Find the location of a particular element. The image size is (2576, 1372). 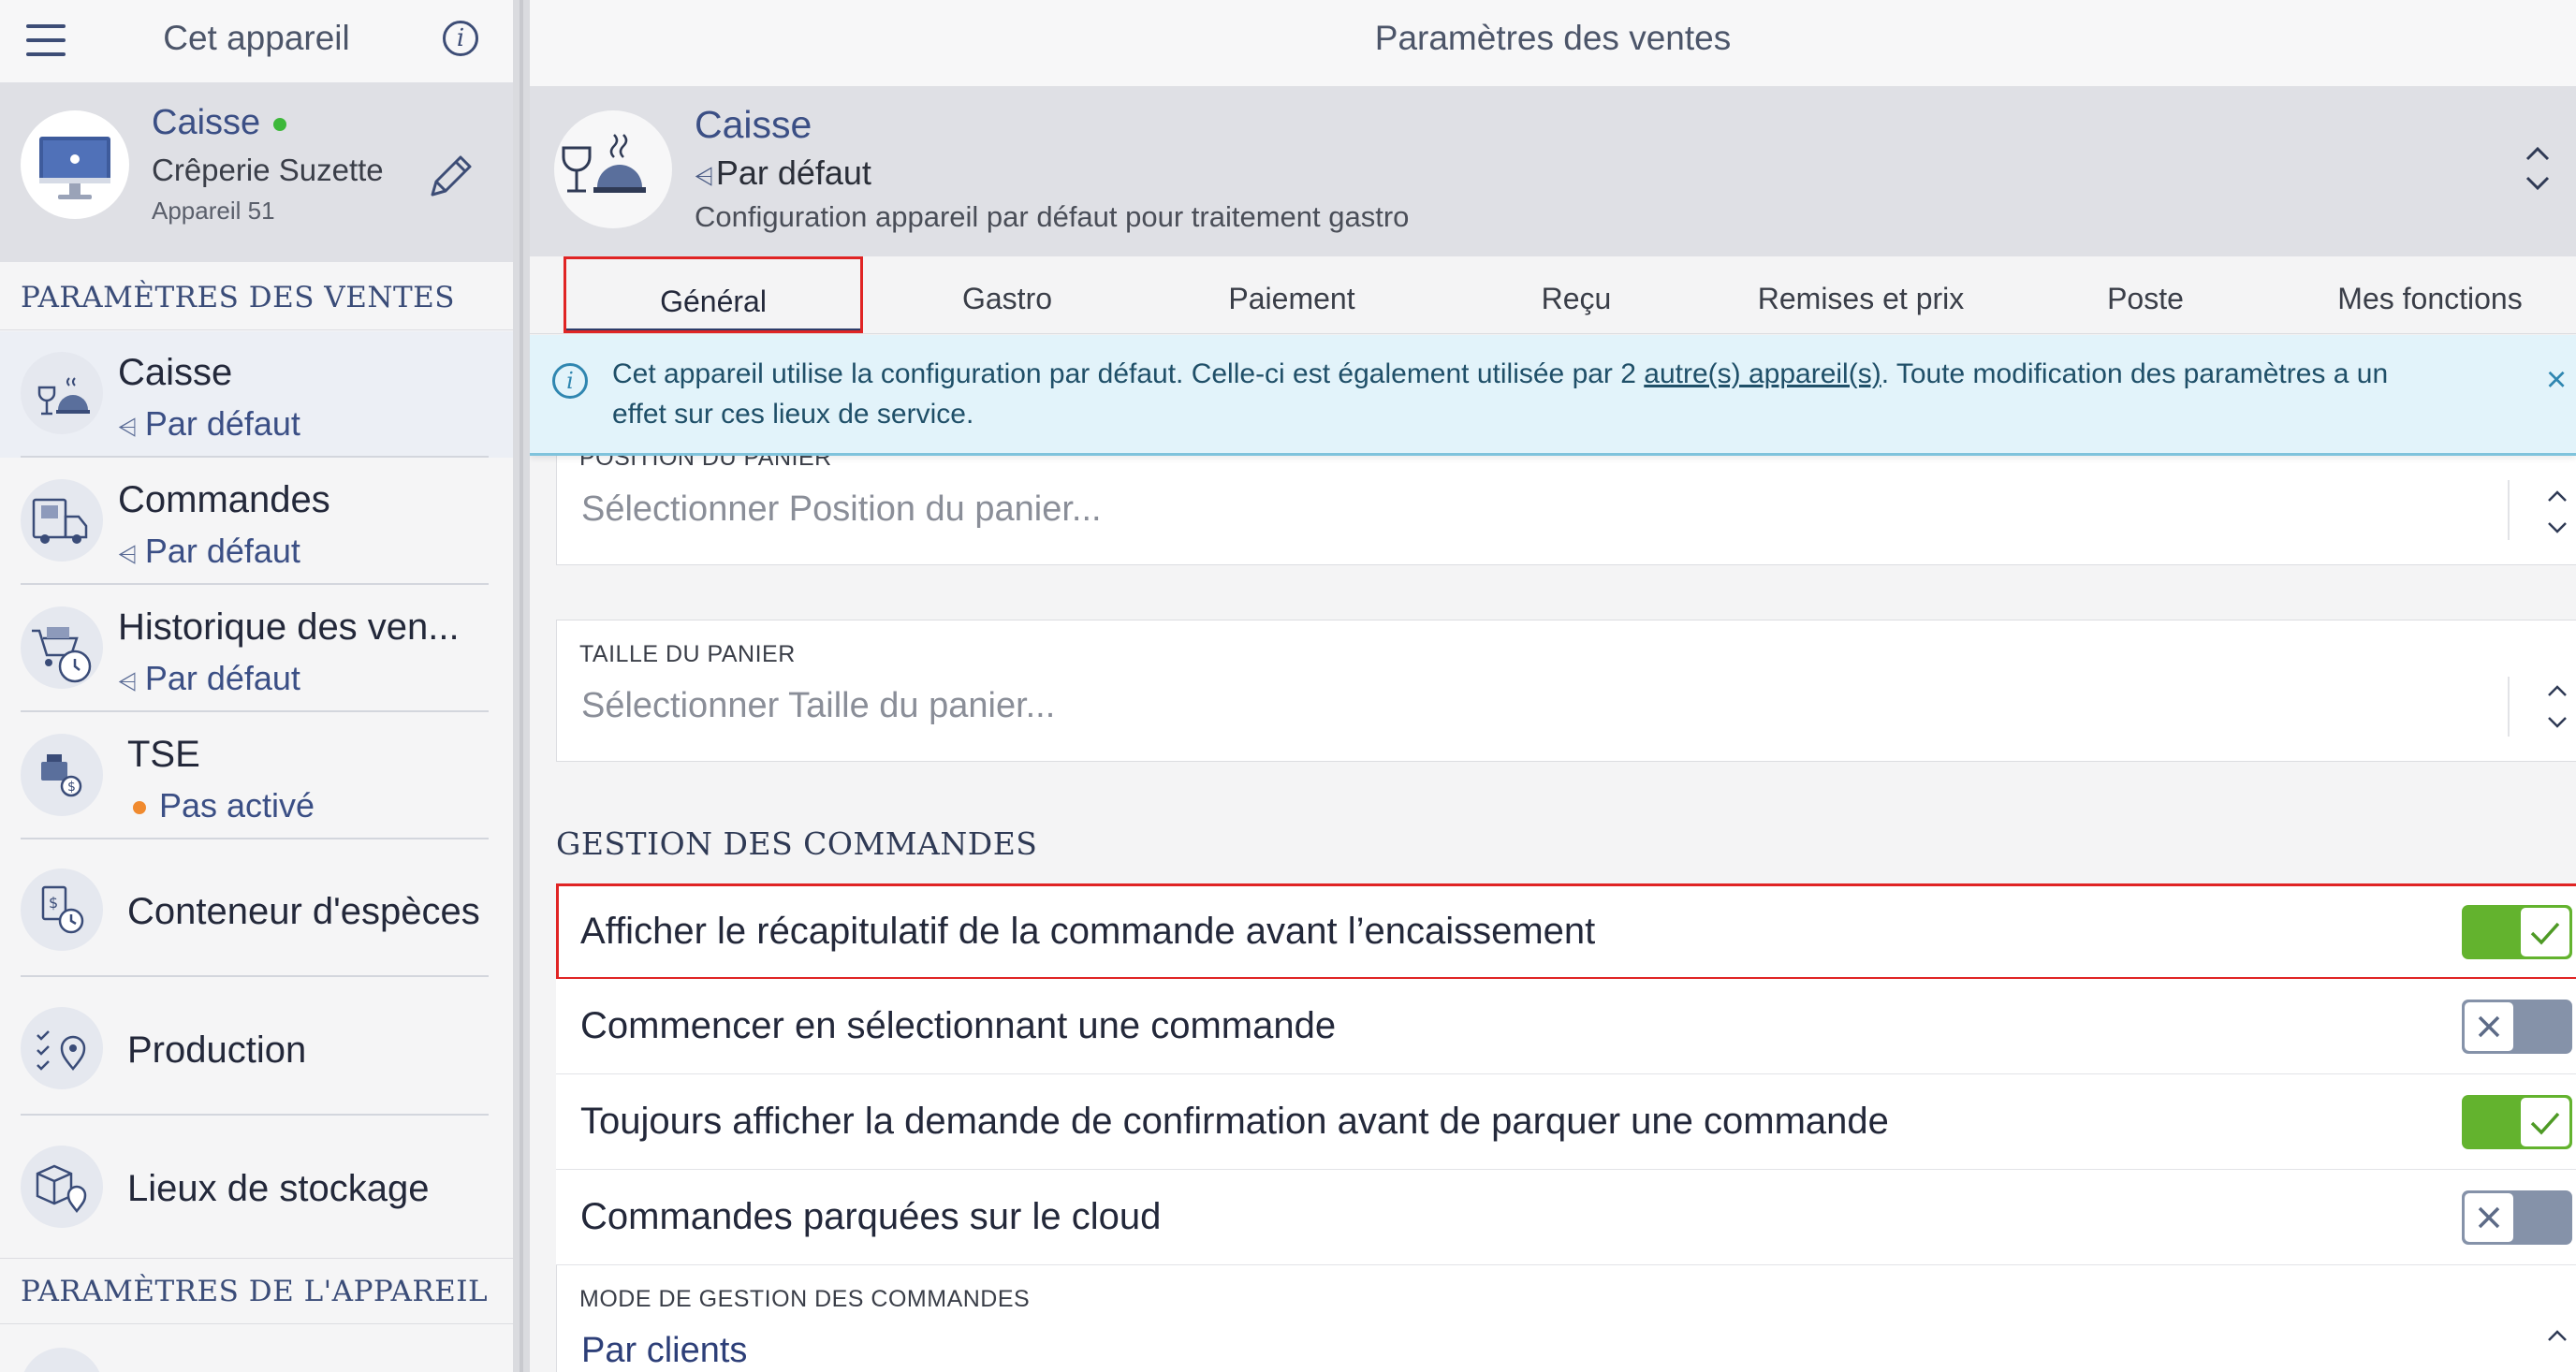

storage-location-icon is located at coordinates (62, 1187).